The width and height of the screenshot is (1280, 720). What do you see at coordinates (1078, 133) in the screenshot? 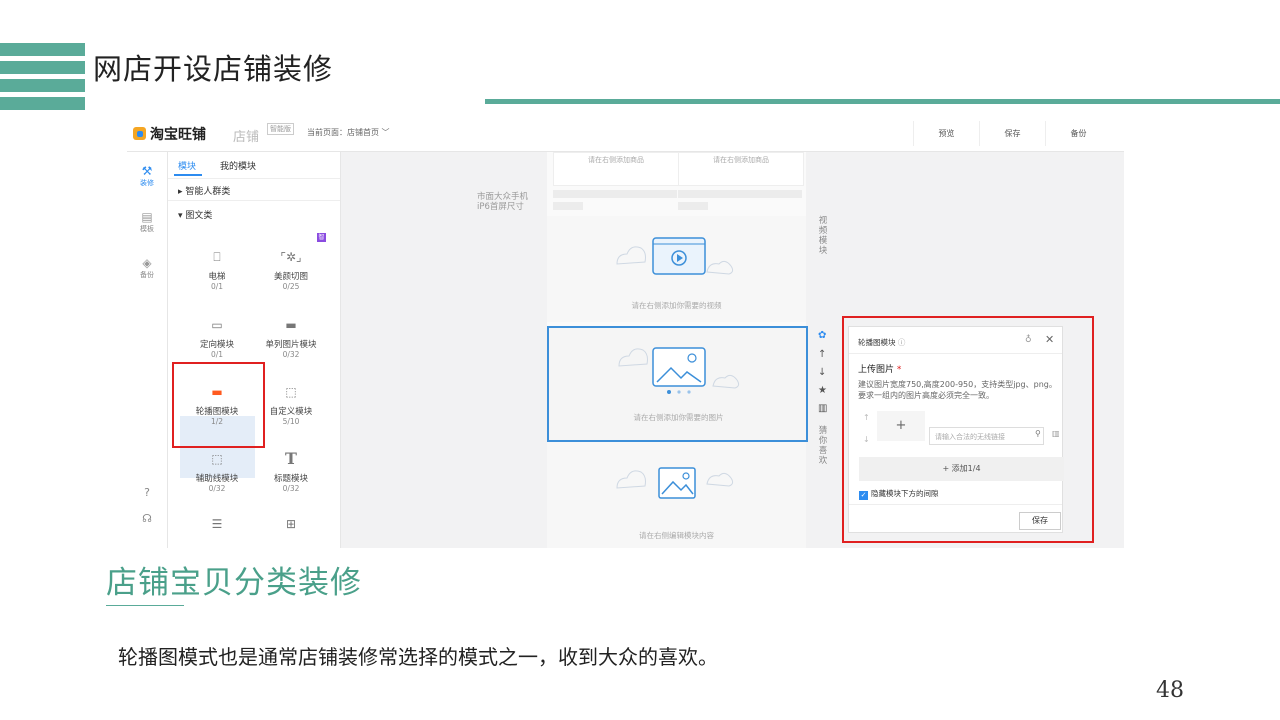
I see `backup-button: 备份` at bounding box center [1078, 133].